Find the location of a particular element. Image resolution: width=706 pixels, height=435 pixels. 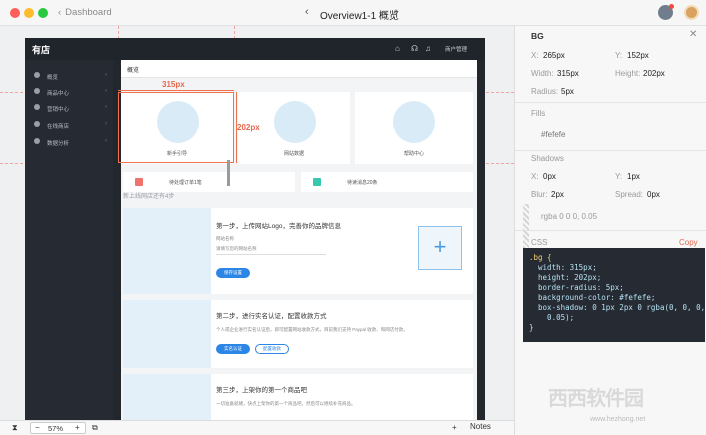

title-bar: ‹ Dashboard ‹ Overview1-1 概览 › is located at coordinates (353, 13).